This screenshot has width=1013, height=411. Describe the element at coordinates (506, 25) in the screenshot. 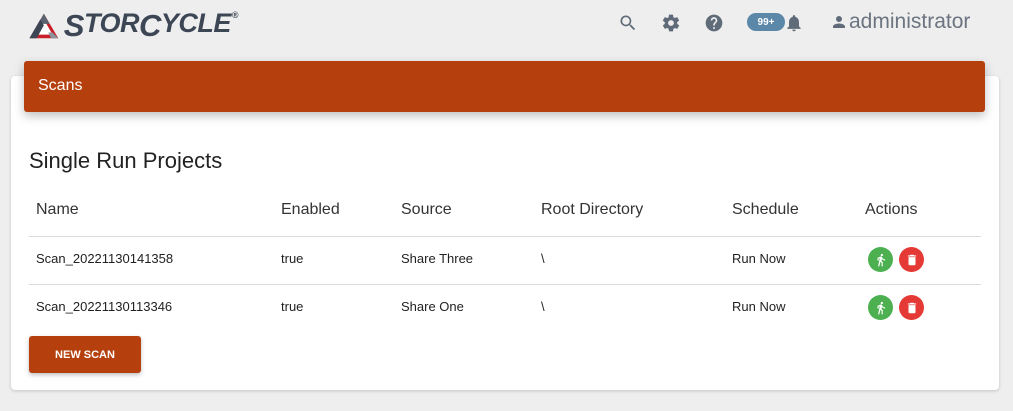

I see `top-bar: S TOR C YCLE ® 99+ administrator` at that location.